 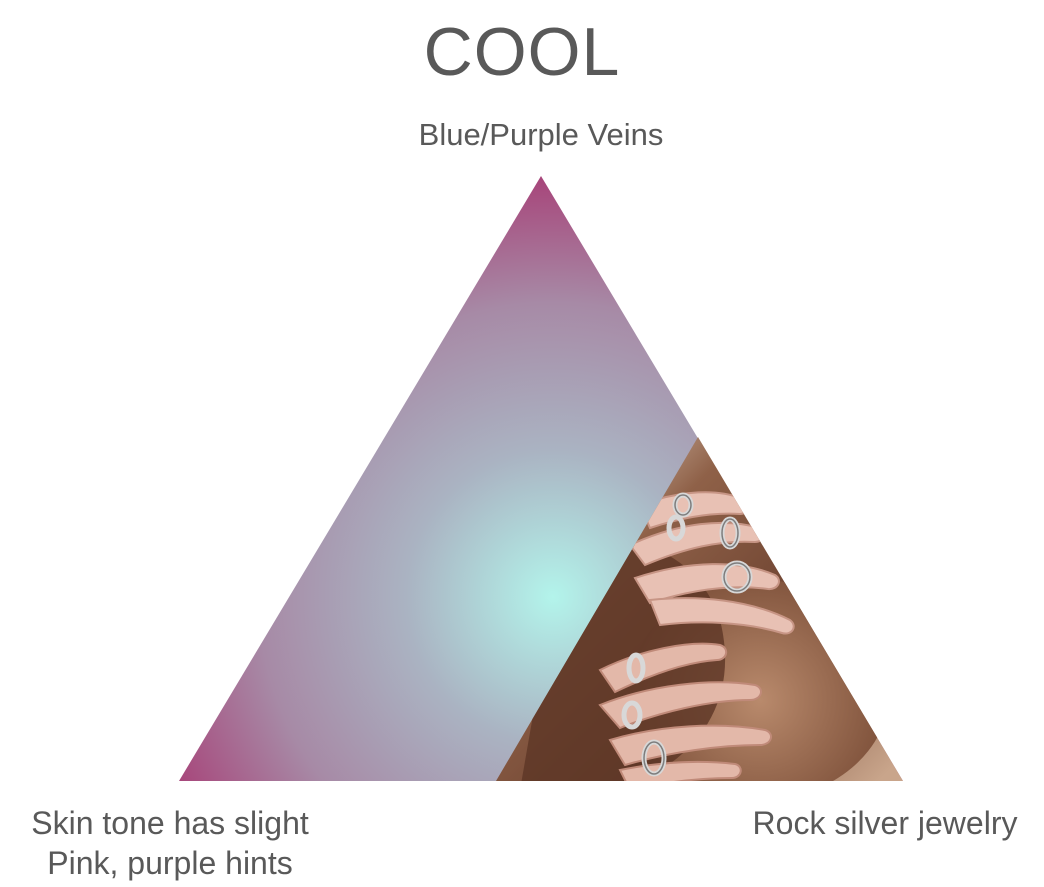 What do you see at coordinates (170, 843) in the screenshot?
I see `left-vertex-label: Skin tone has slight Pink, purple hints` at bounding box center [170, 843].